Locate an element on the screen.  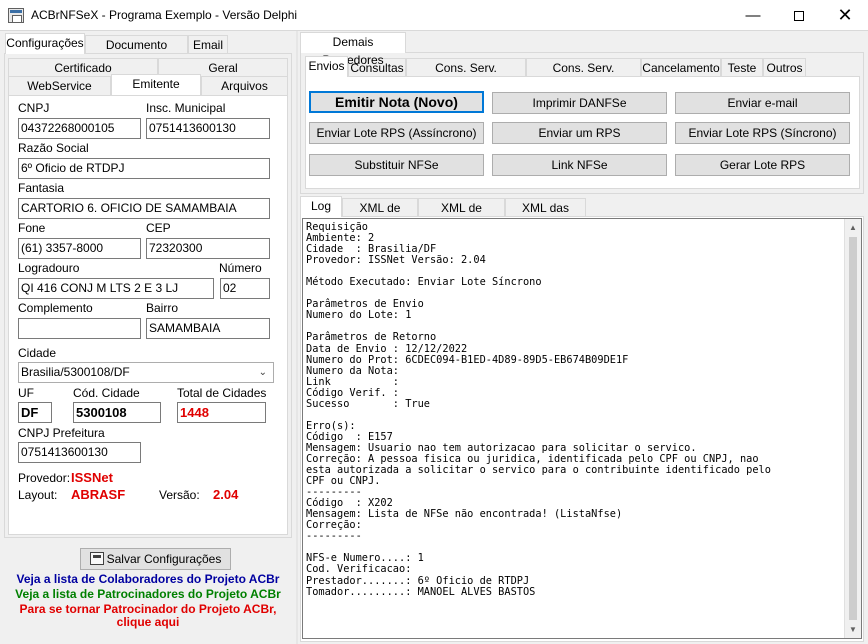
tab-demais-provedores: Demais Provedores is located at coordinates (353, 49).